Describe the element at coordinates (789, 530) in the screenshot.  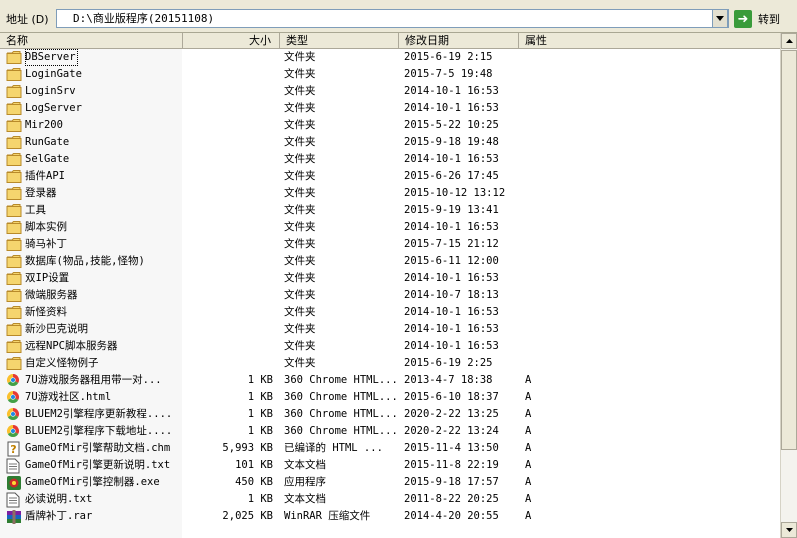
I see `scroll-down-button` at that location.